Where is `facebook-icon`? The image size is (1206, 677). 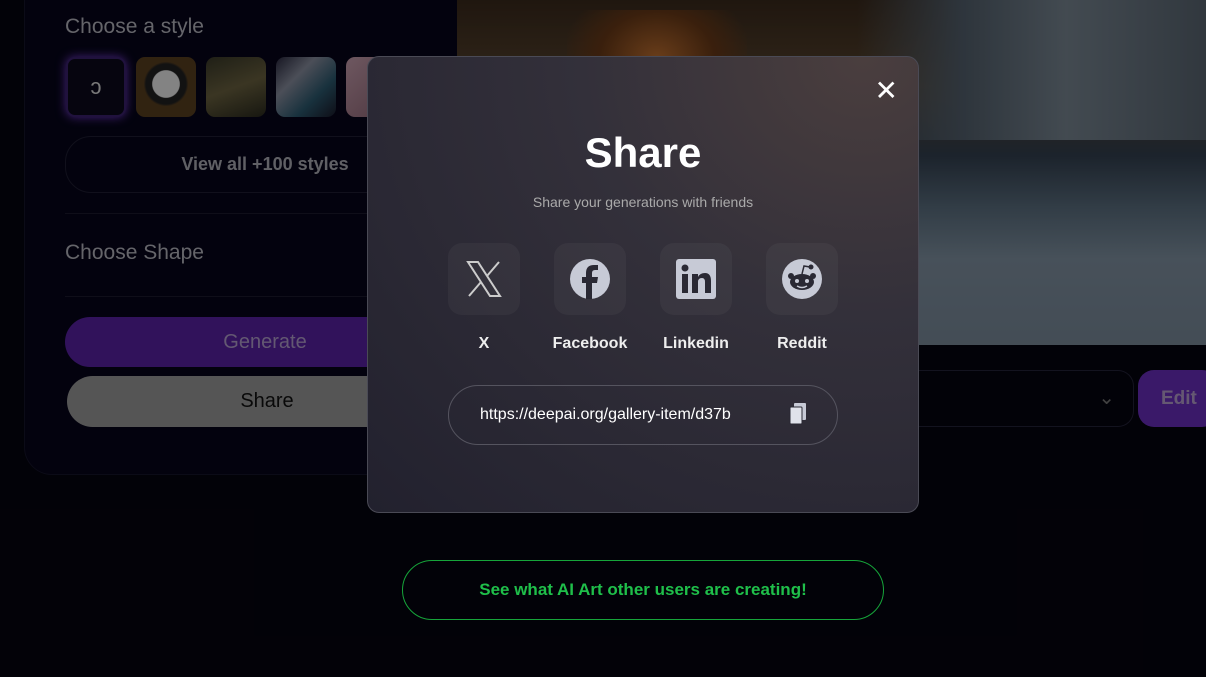
facebook-icon is located at coordinates (590, 279).